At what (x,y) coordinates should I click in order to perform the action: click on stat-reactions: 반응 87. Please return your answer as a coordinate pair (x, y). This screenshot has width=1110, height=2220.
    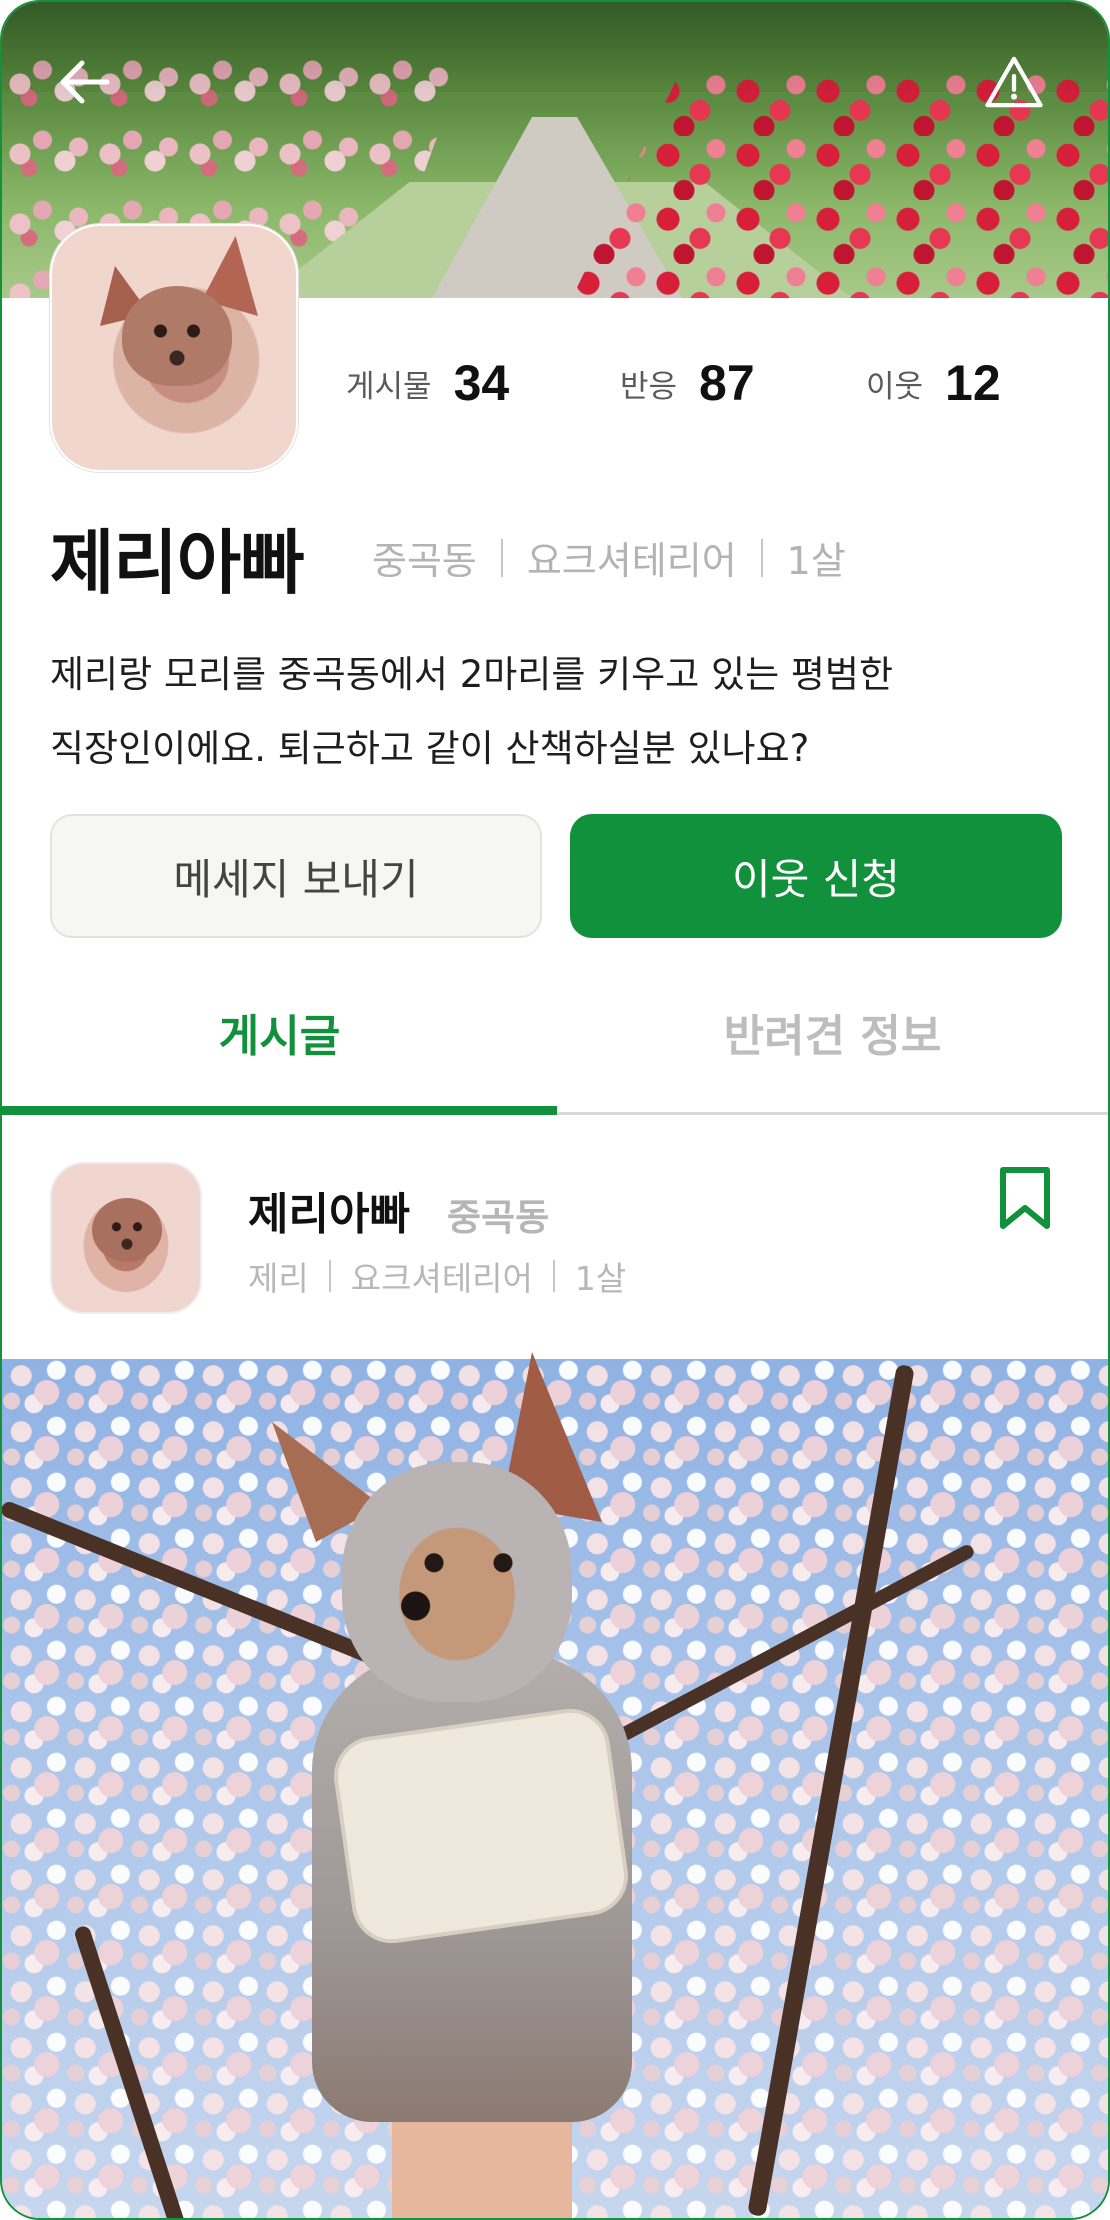
    Looking at the image, I should click on (743, 383).